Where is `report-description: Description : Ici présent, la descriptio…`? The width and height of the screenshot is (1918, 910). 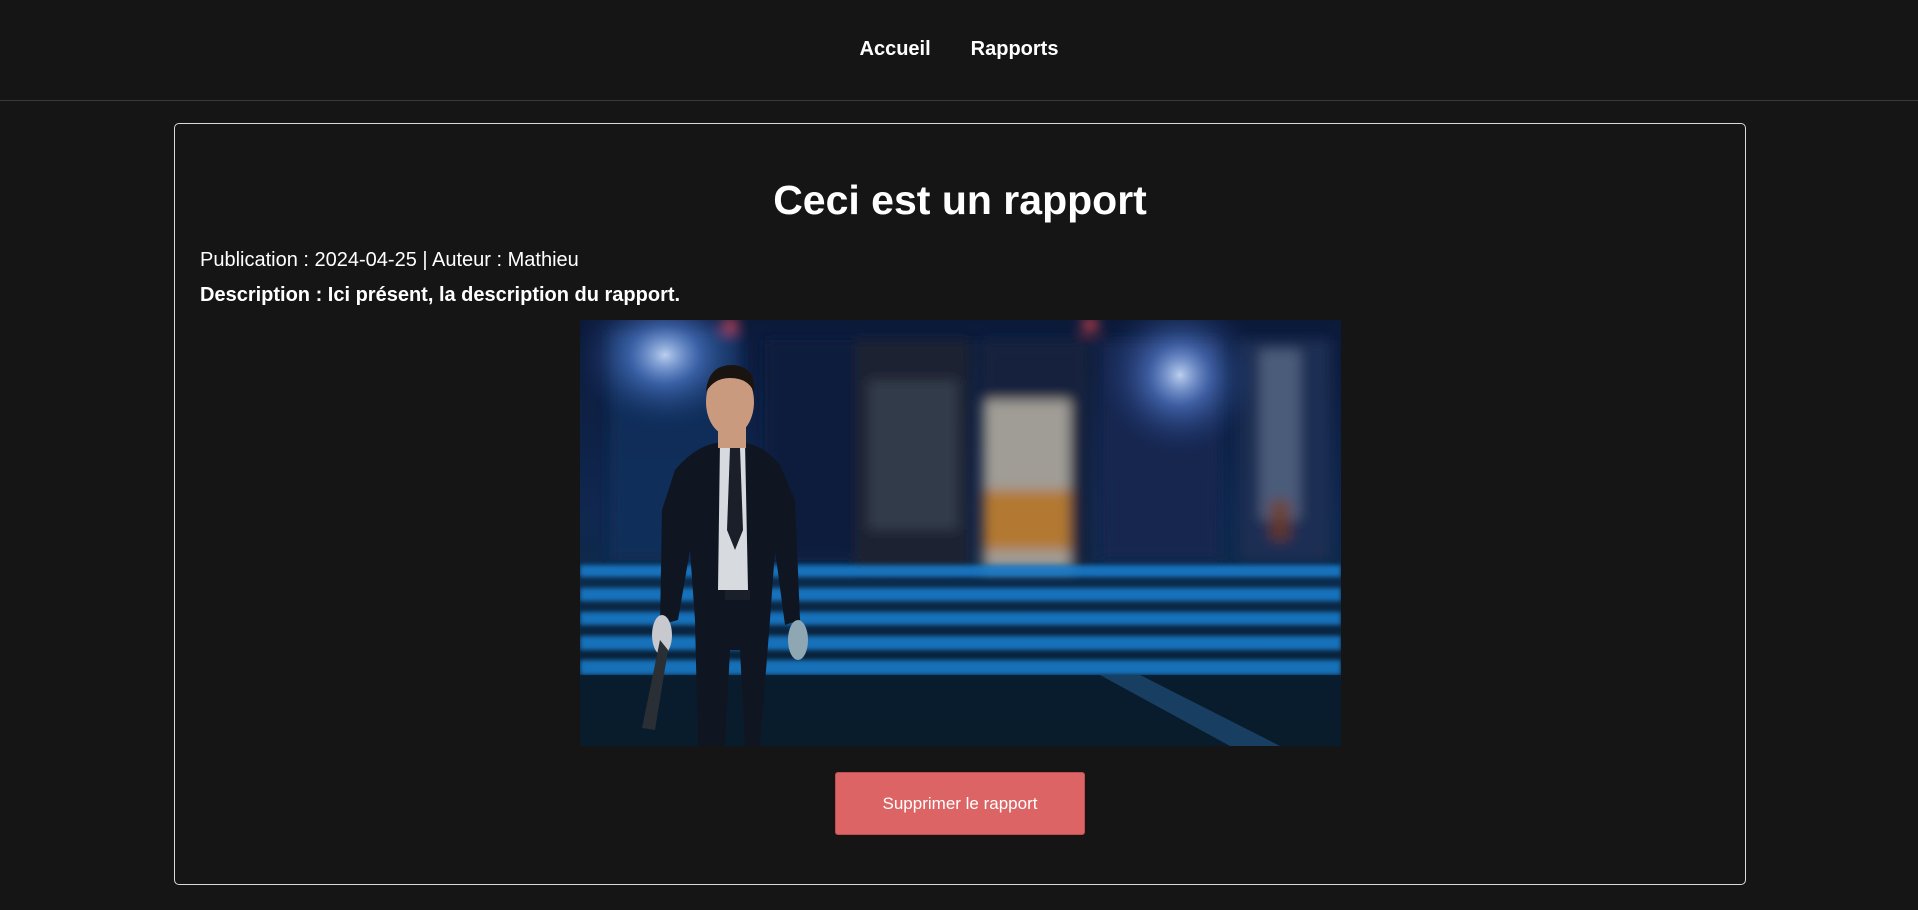 report-description: Description : Ici présent, la descriptio… is located at coordinates (440, 295).